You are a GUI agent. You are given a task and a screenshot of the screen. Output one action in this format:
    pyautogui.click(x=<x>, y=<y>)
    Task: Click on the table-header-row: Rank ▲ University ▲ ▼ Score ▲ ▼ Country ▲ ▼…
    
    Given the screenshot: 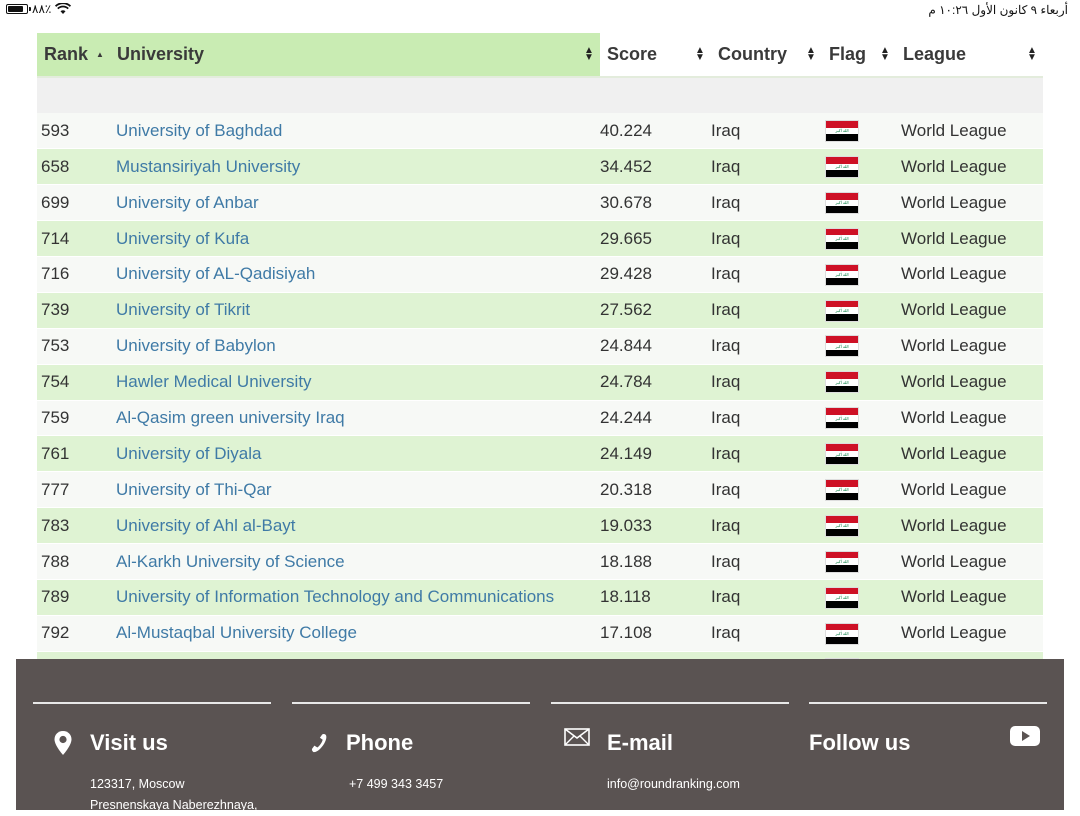 What is the action you would take?
    pyautogui.click(x=540, y=55)
    